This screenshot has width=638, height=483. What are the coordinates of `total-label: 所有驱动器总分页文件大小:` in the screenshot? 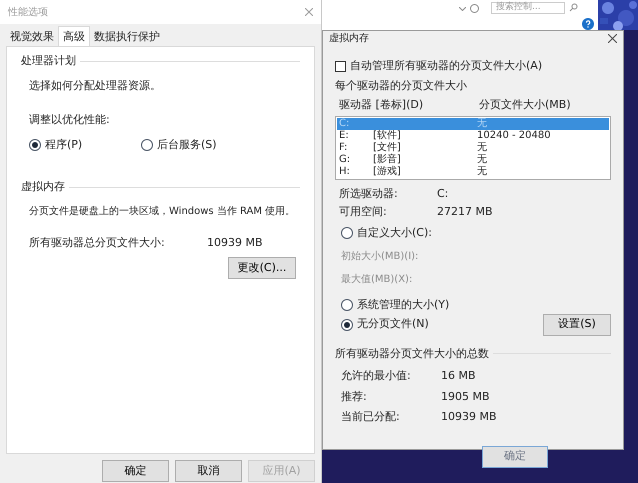 It's located at (97, 242).